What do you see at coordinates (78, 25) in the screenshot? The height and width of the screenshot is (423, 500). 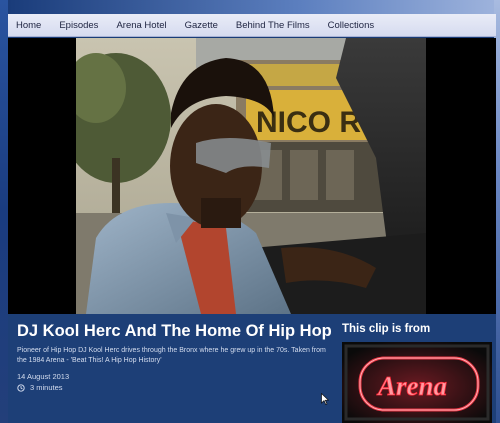 I see `nav-item-episodes: Episodes` at bounding box center [78, 25].